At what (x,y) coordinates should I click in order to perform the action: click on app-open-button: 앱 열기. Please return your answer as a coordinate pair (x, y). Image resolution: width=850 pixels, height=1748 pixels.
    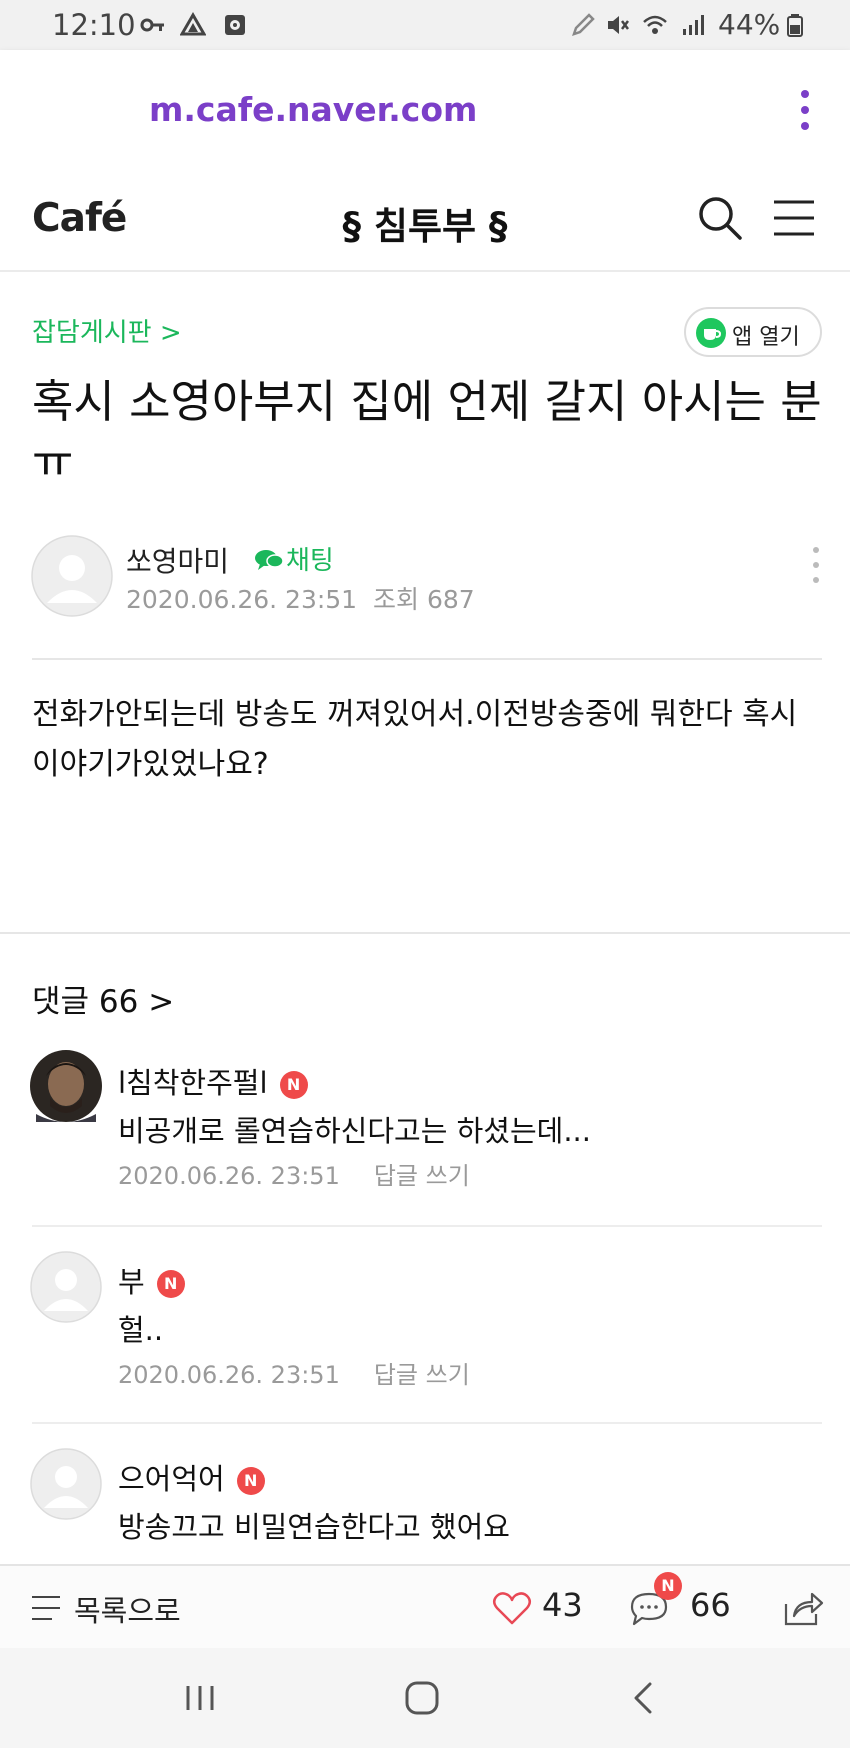
    Looking at the image, I should click on (753, 332).